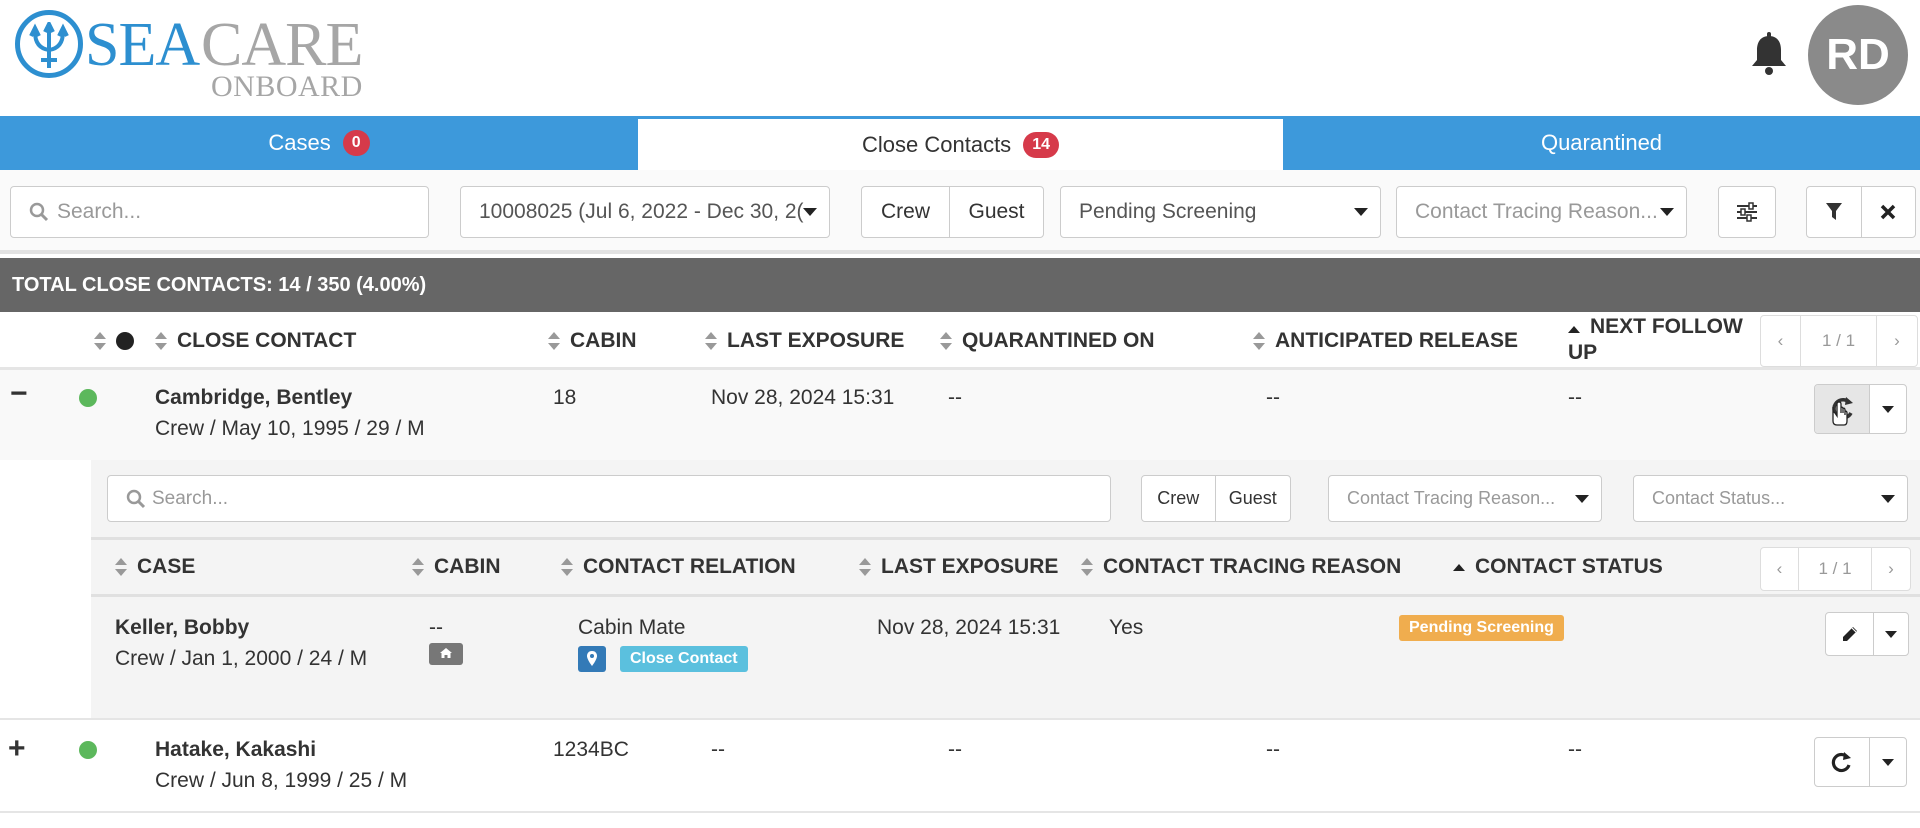 Image resolution: width=1920 pixels, height=828 pixels. Describe the element at coordinates (1575, 397) in the screenshot. I see `next-follow-up-value: --` at that location.